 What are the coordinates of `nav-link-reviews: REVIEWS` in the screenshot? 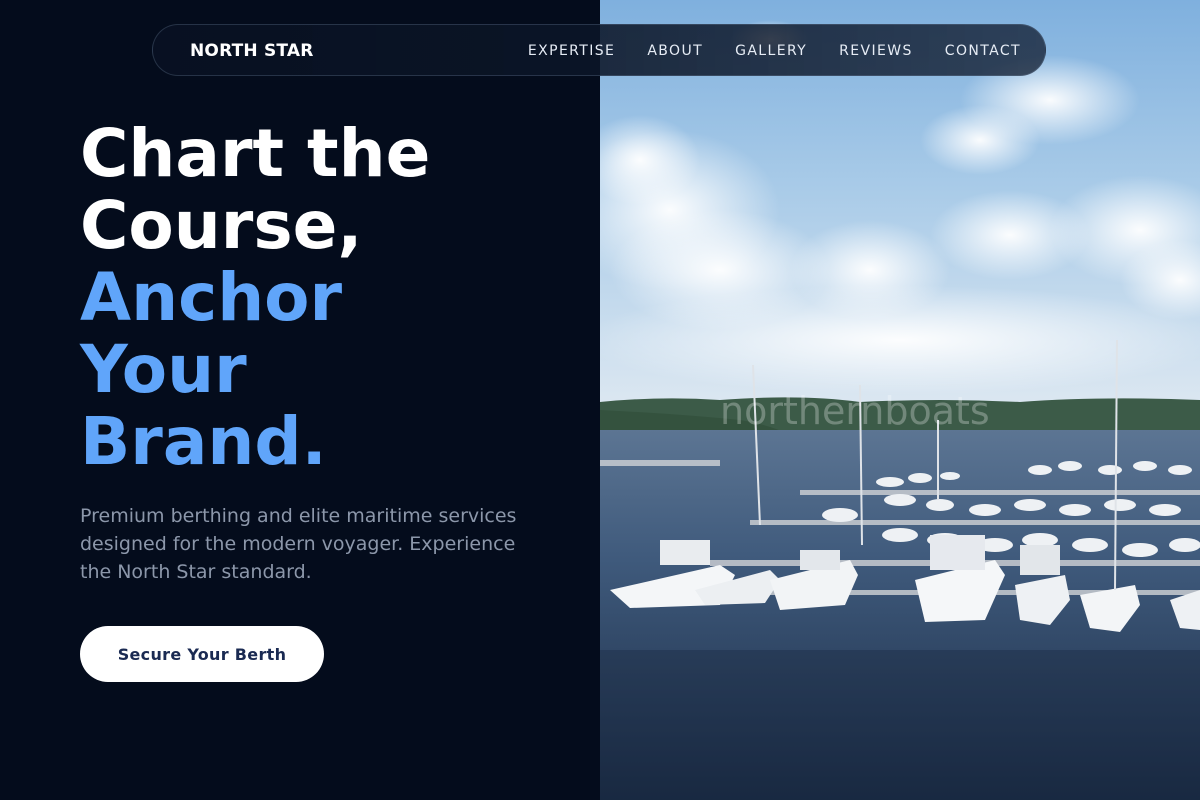 It's located at (876, 51).